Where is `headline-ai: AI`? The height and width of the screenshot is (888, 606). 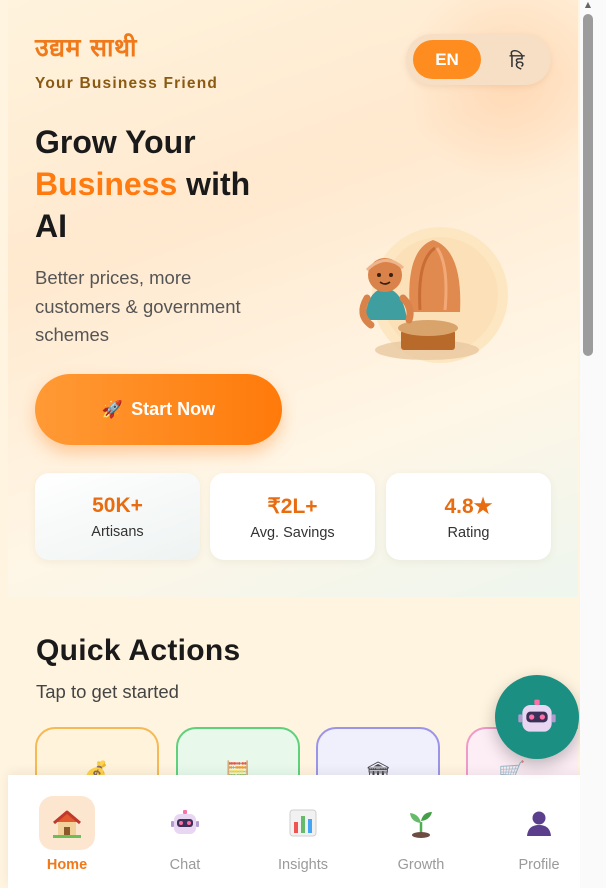 headline-ai: AI is located at coordinates (51, 226).